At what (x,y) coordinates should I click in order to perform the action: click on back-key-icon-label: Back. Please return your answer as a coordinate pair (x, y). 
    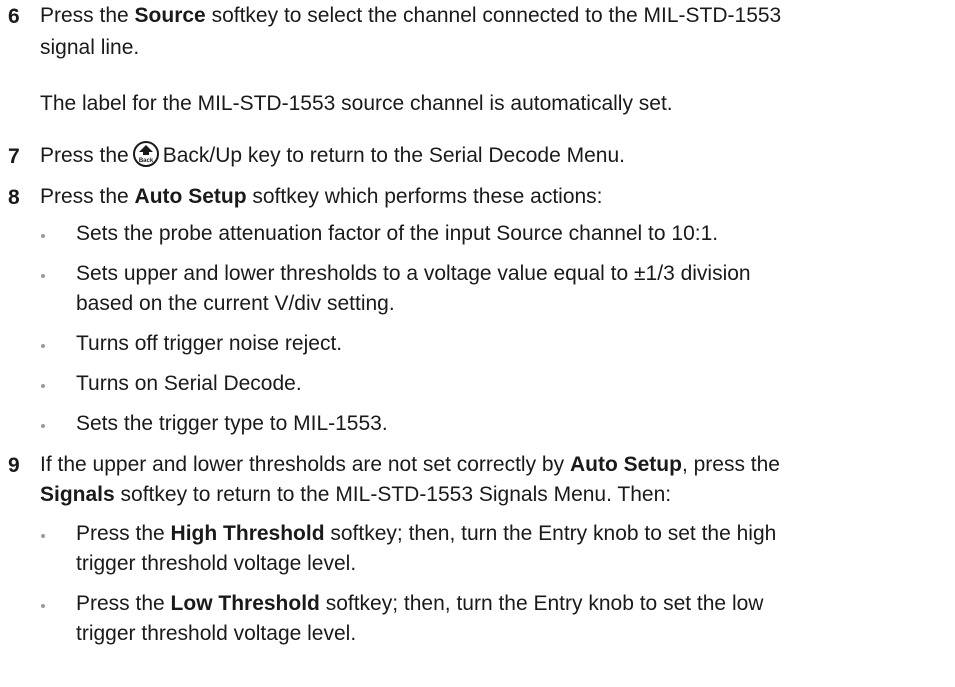
    Looking at the image, I should click on (146, 161).